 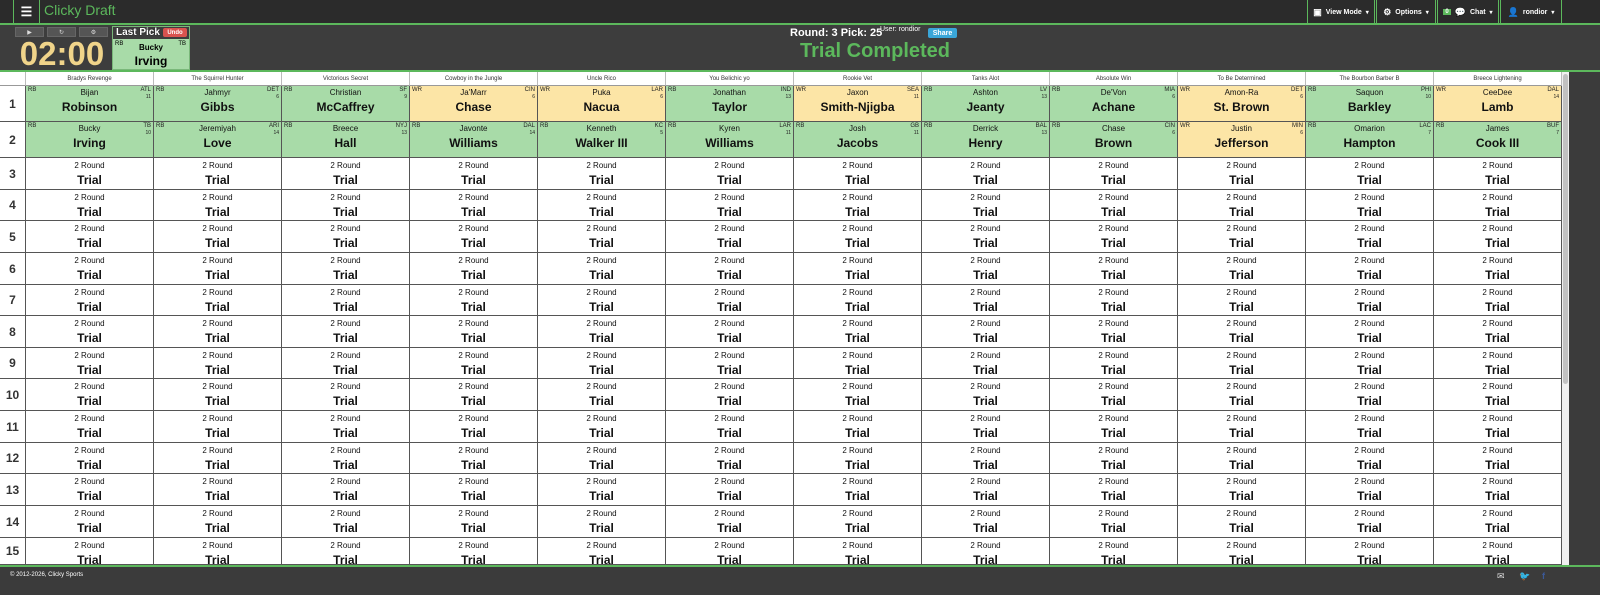 What do you see at coordinates (986, 140) in the screenshot?
I see `pick-cell: RB BAL 13 Derrick Henry` at bounding box center [986, 140].